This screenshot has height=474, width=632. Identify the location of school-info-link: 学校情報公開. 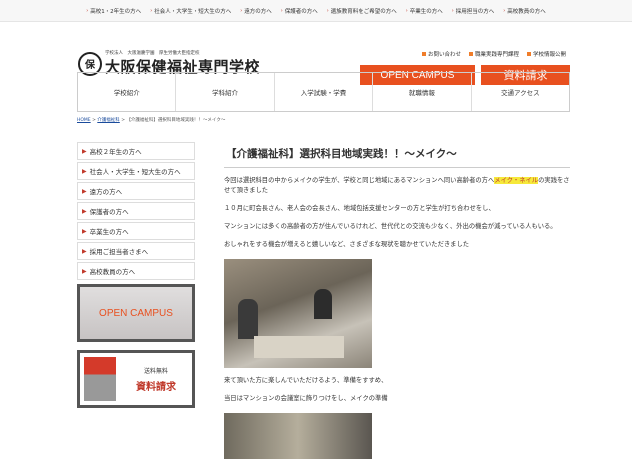
(546, 54).